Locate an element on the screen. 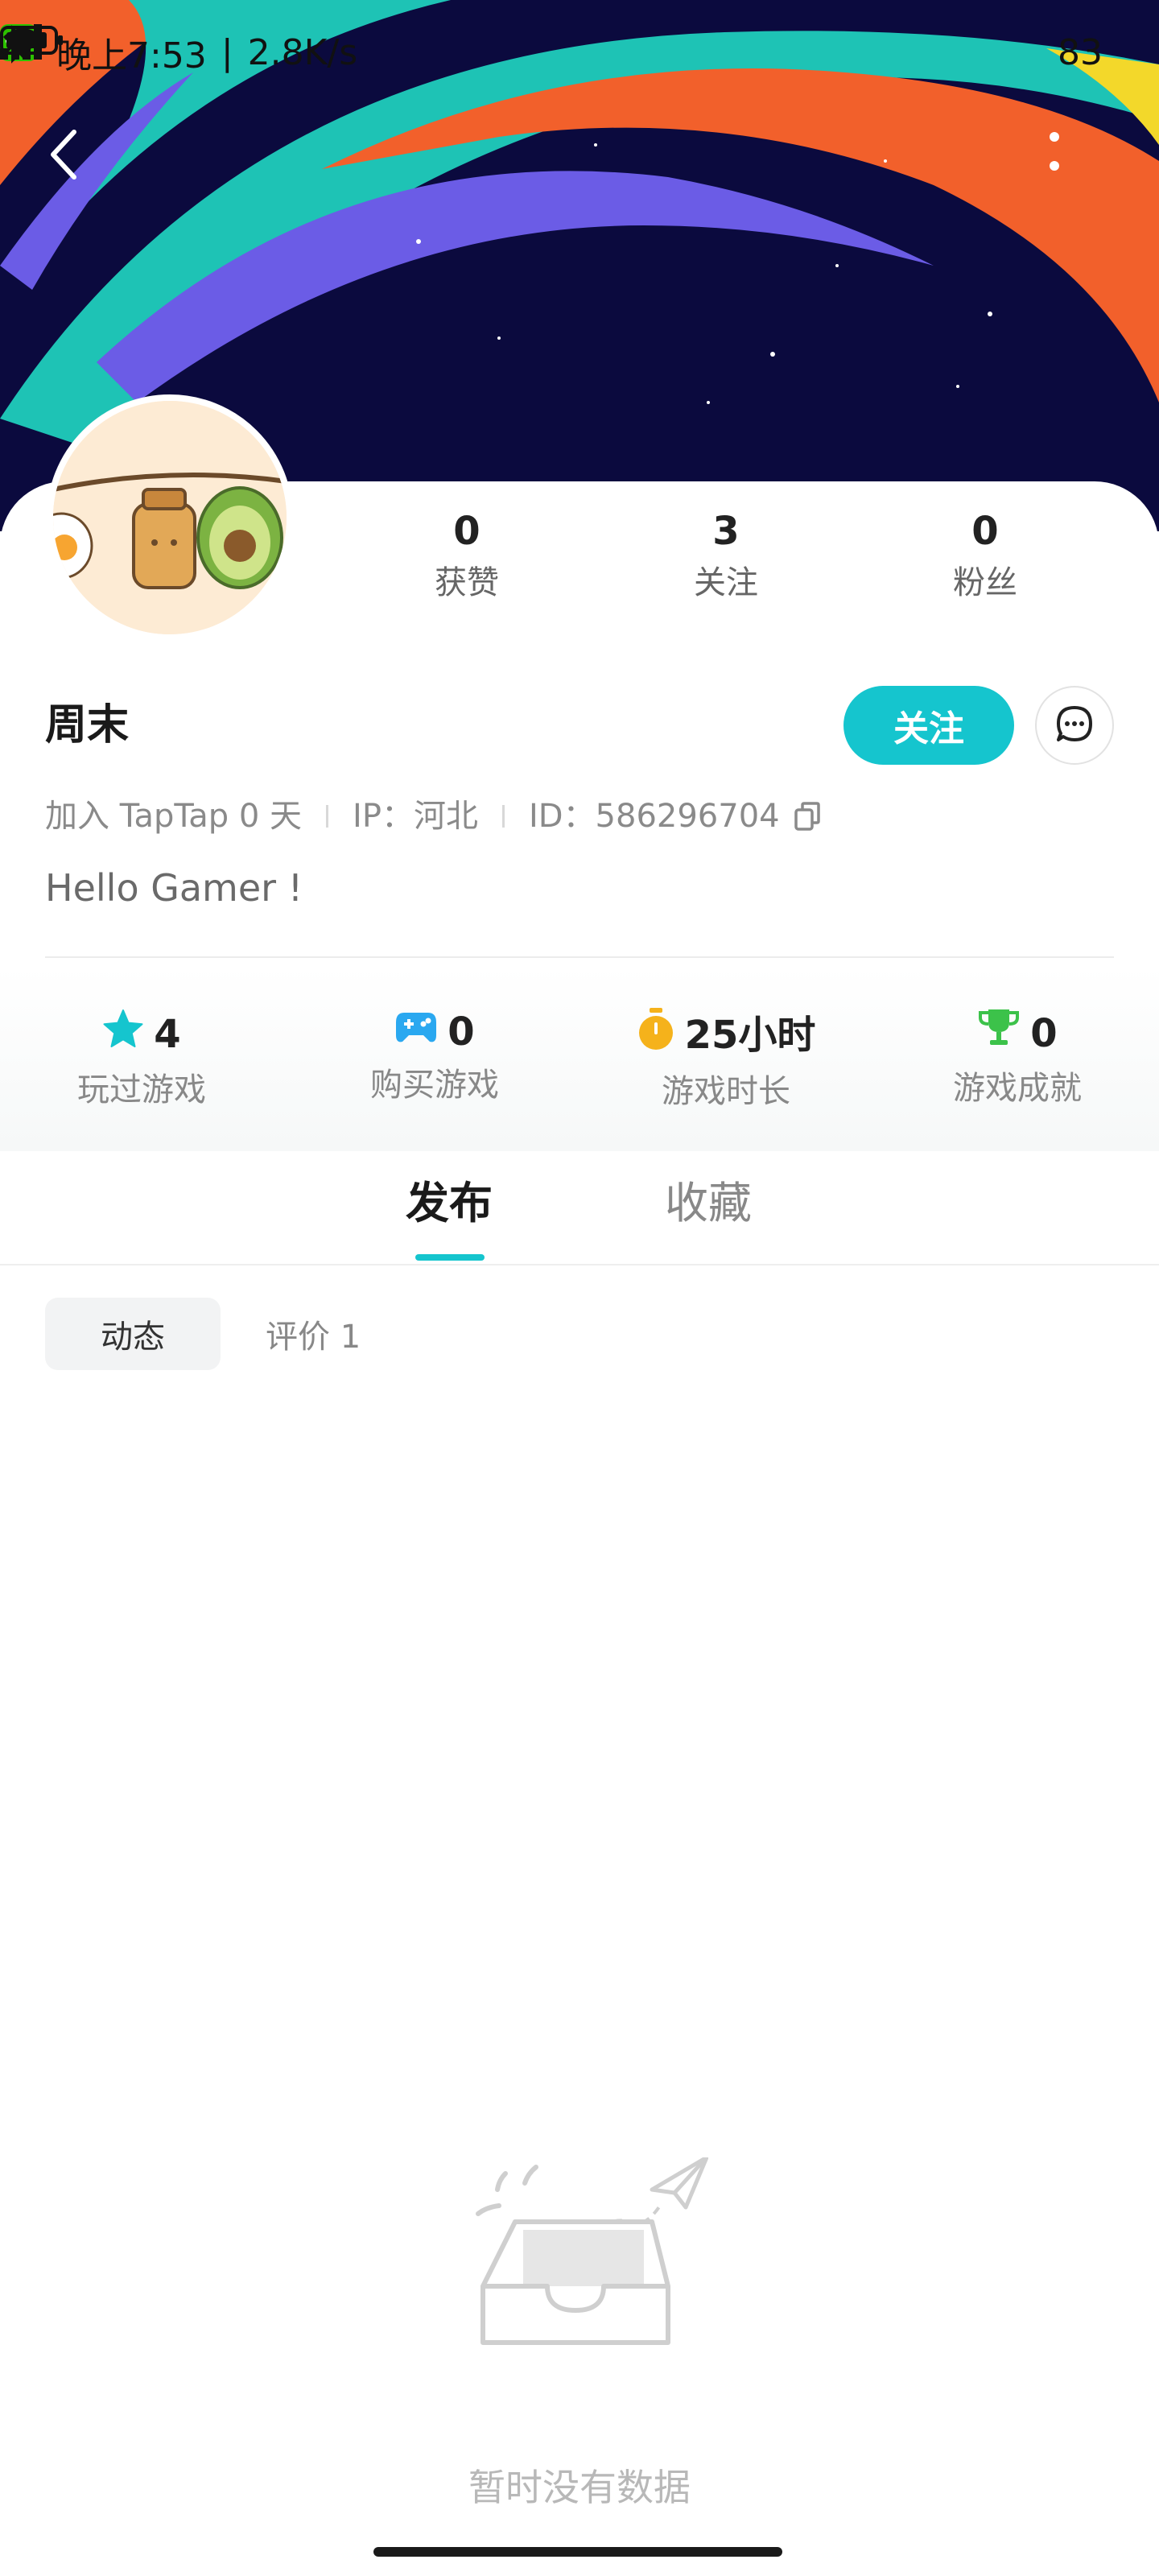 This screenshot has height=2576, width=1159. profile-stats: 0 获赞 3 关注 0 粉丝 is located at coordinates (579, 563).